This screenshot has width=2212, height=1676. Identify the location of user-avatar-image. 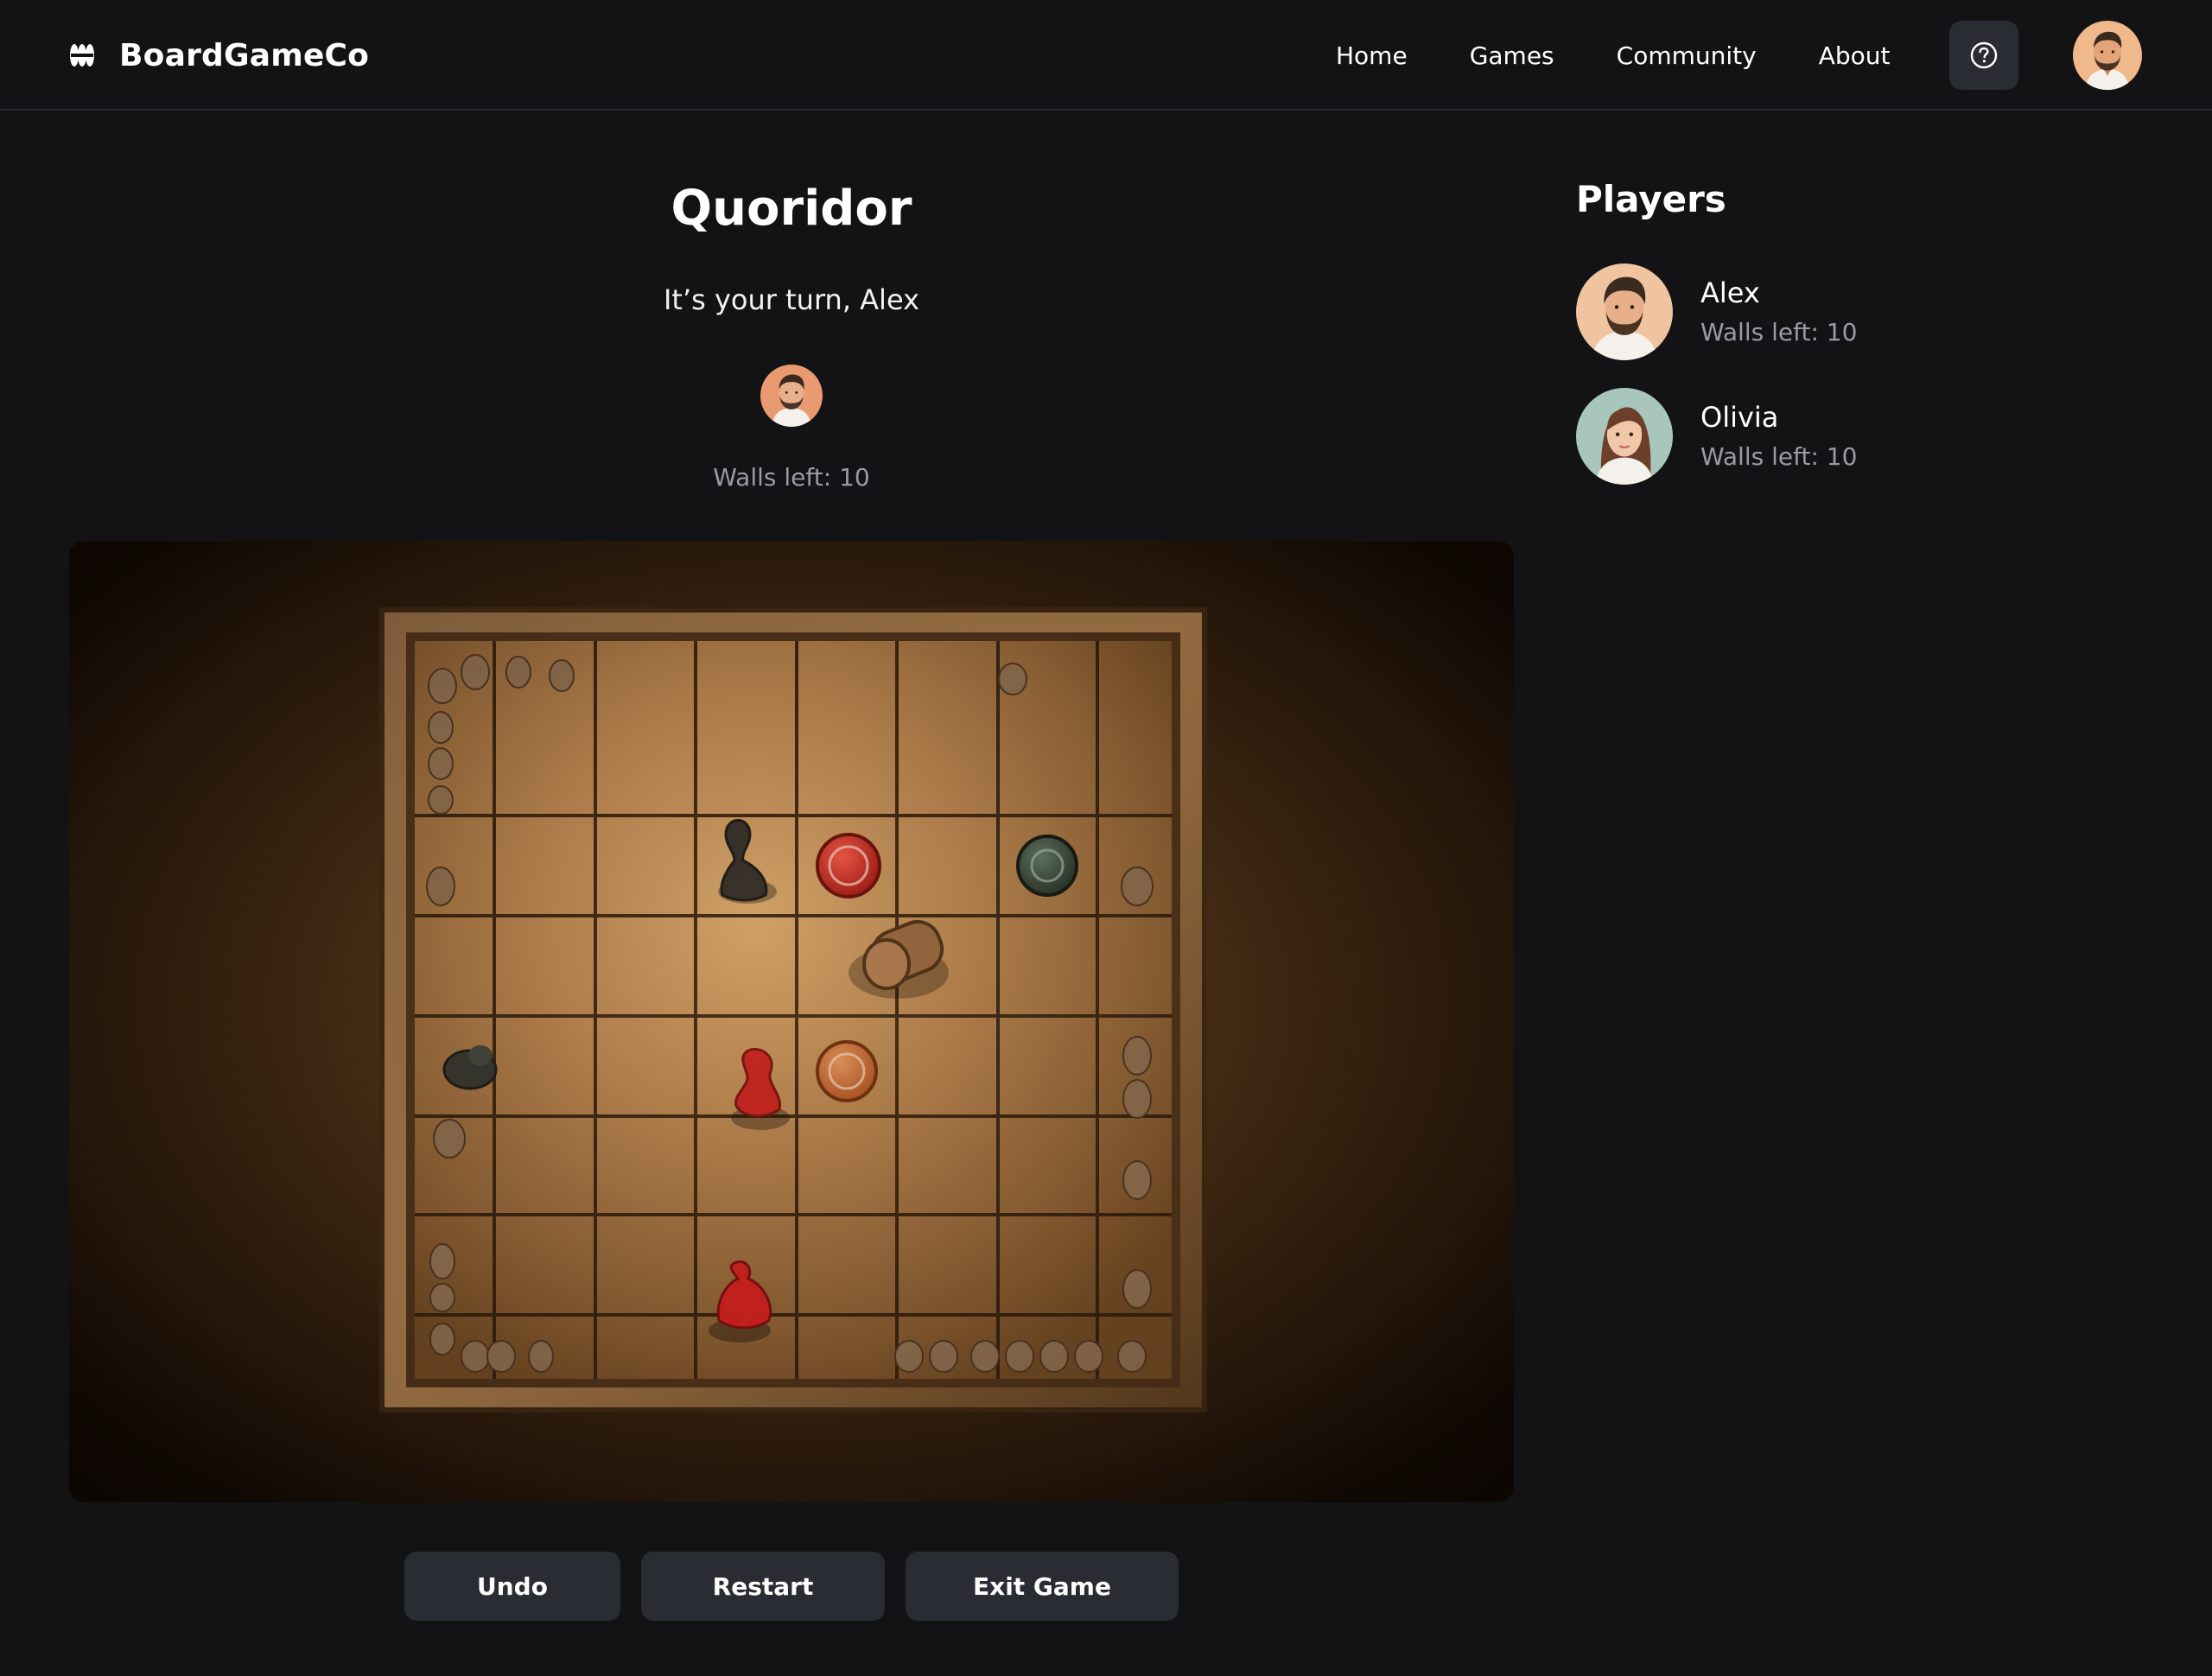
(2107, 56).